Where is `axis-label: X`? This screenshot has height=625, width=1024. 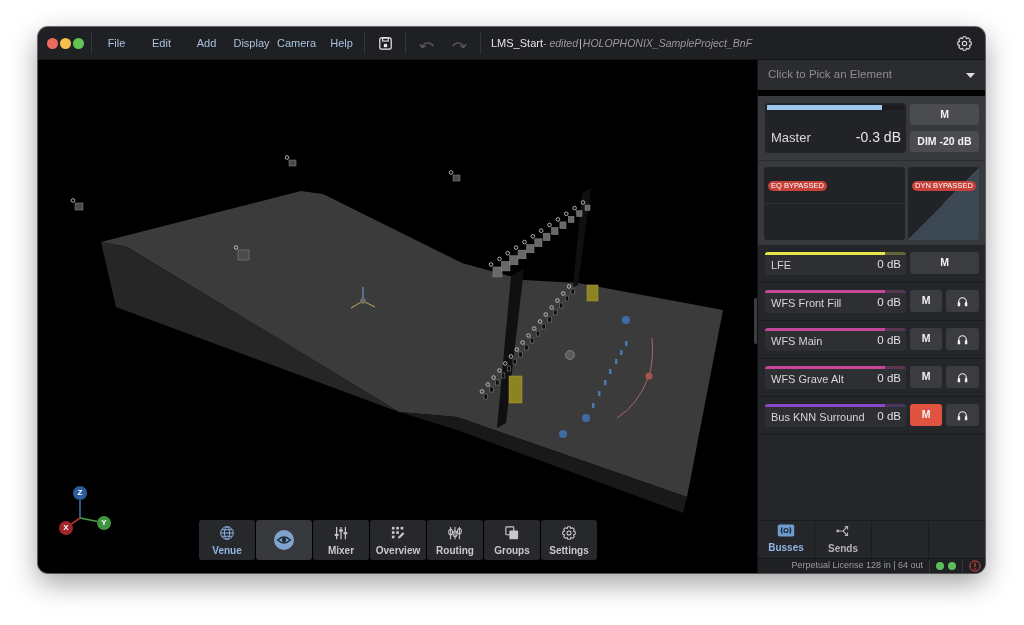 axis-label: X is located at coordinates (66, 528).